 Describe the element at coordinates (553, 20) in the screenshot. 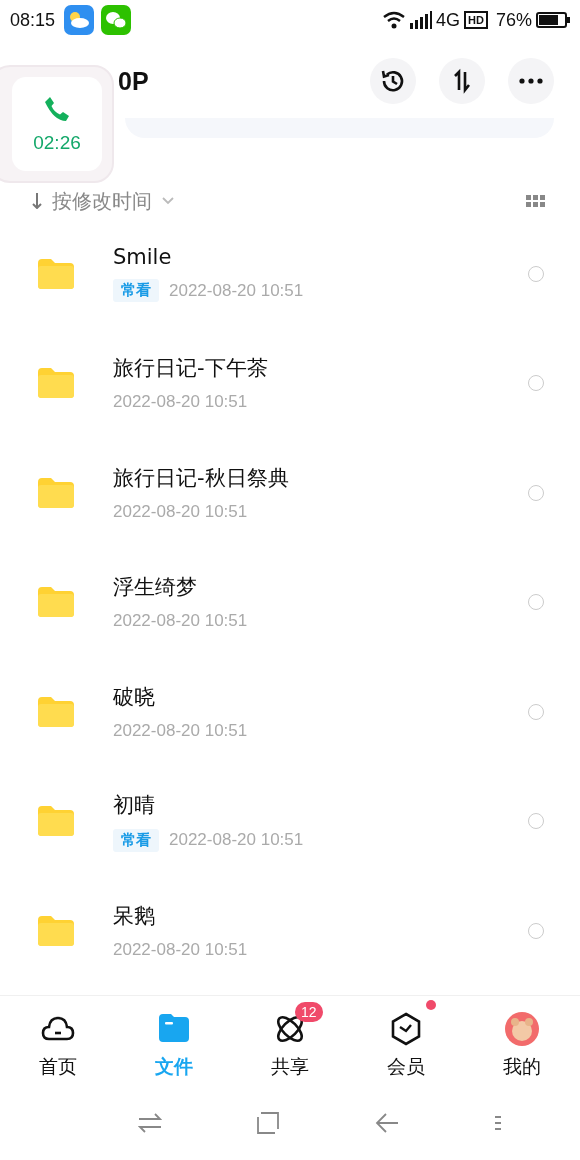

I see `battery-icon` at that location.